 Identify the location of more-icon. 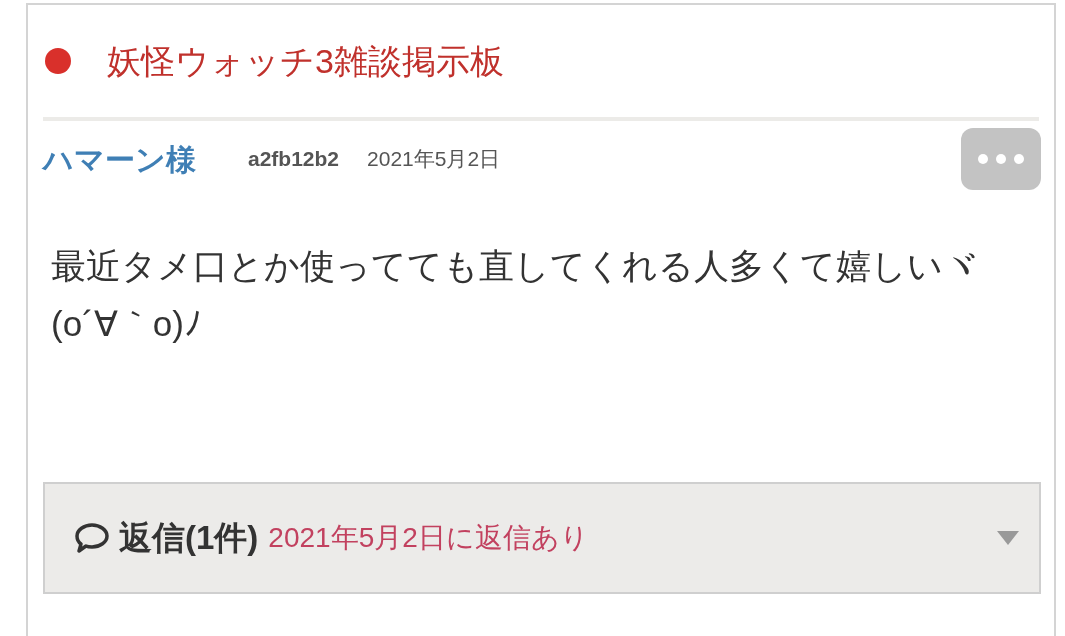
(1001, 159).